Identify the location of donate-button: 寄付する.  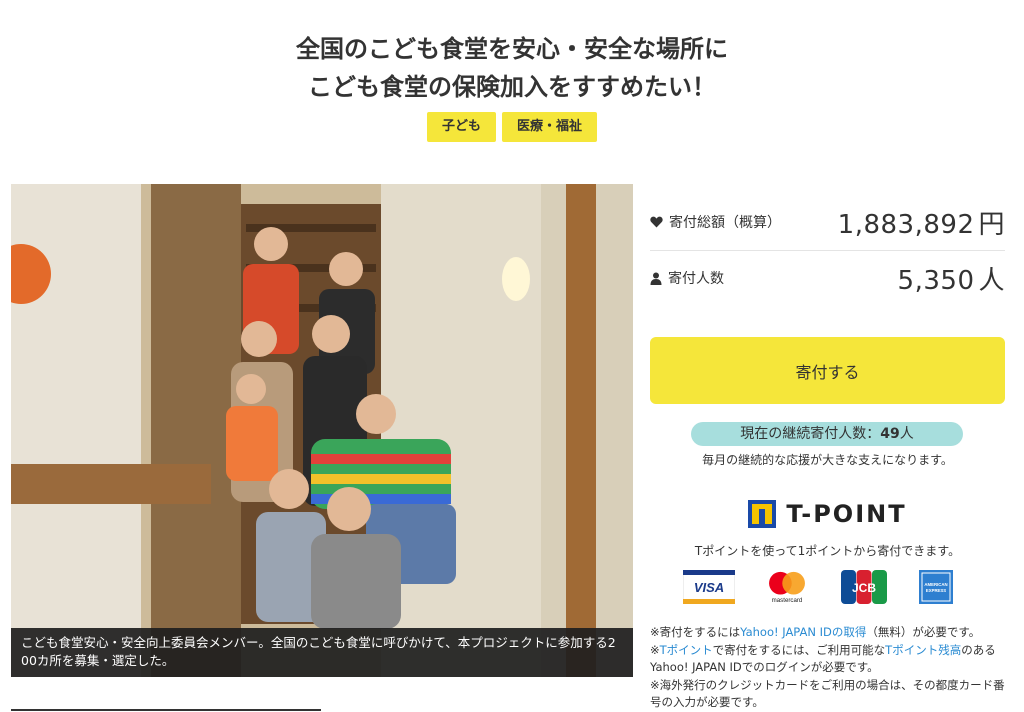
(827, 370).